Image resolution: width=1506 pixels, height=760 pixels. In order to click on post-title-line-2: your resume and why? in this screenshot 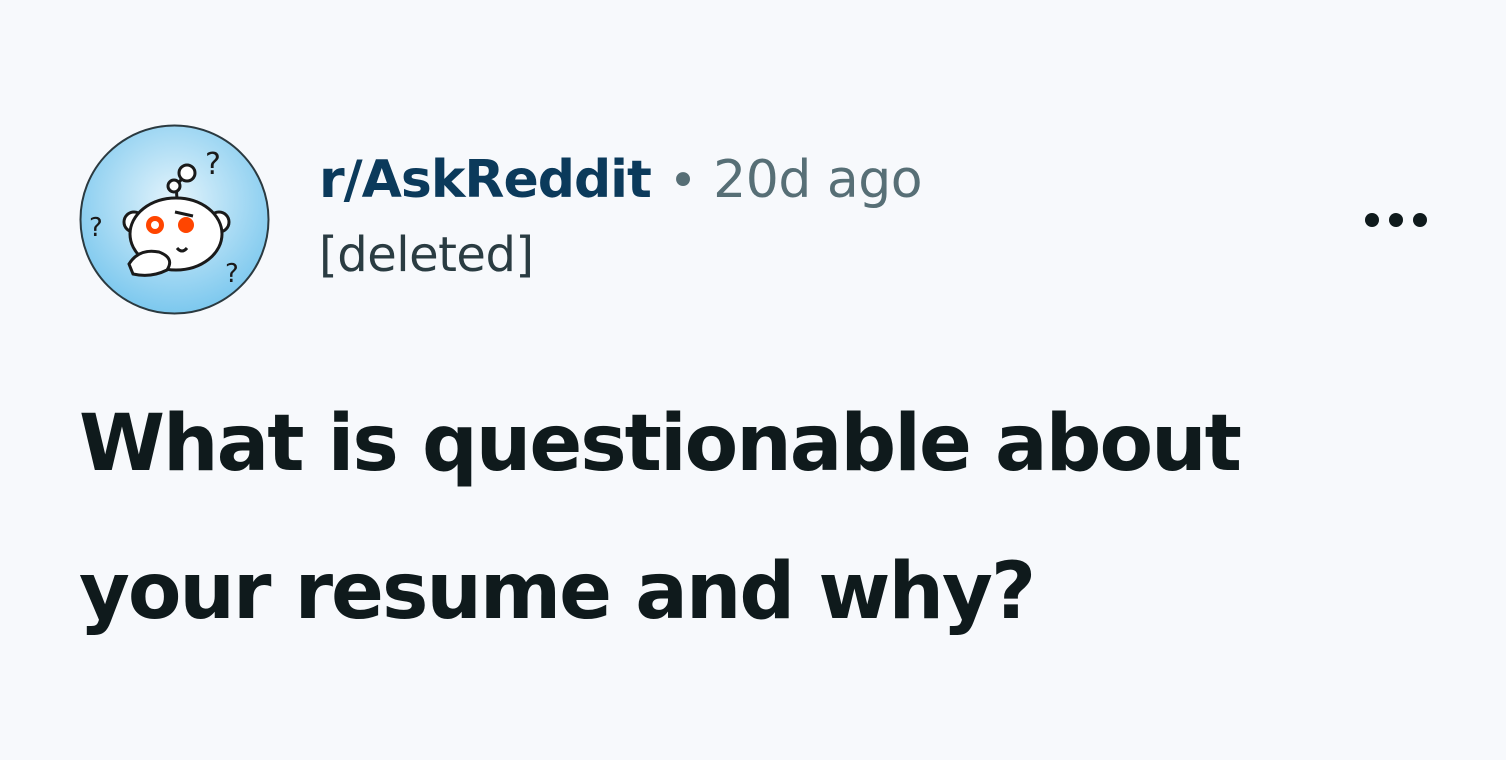, I will do `click(557, 592)`.